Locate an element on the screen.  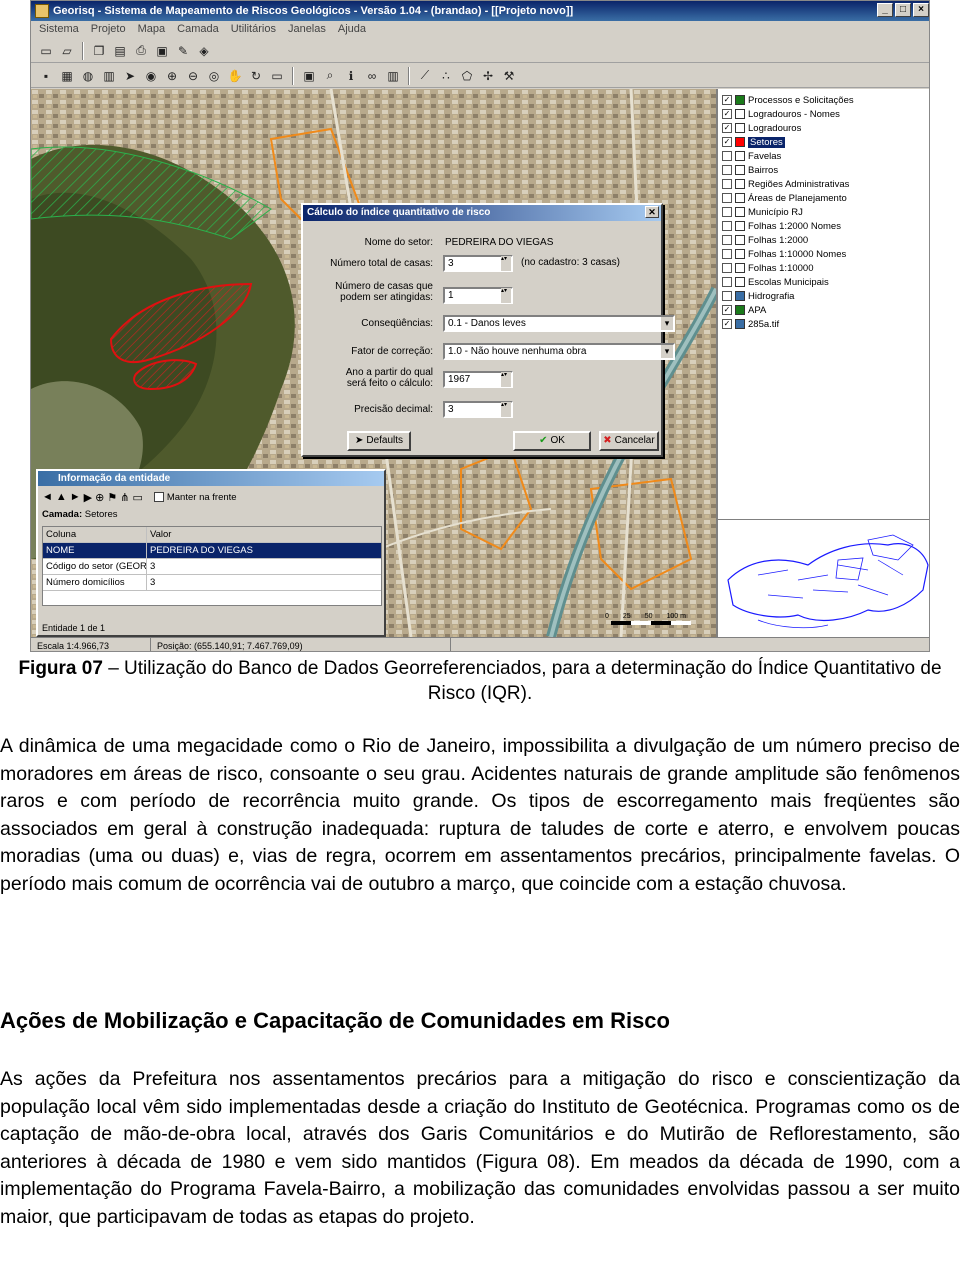
search-icon: ⌕ is located at coordinates (330, 76).